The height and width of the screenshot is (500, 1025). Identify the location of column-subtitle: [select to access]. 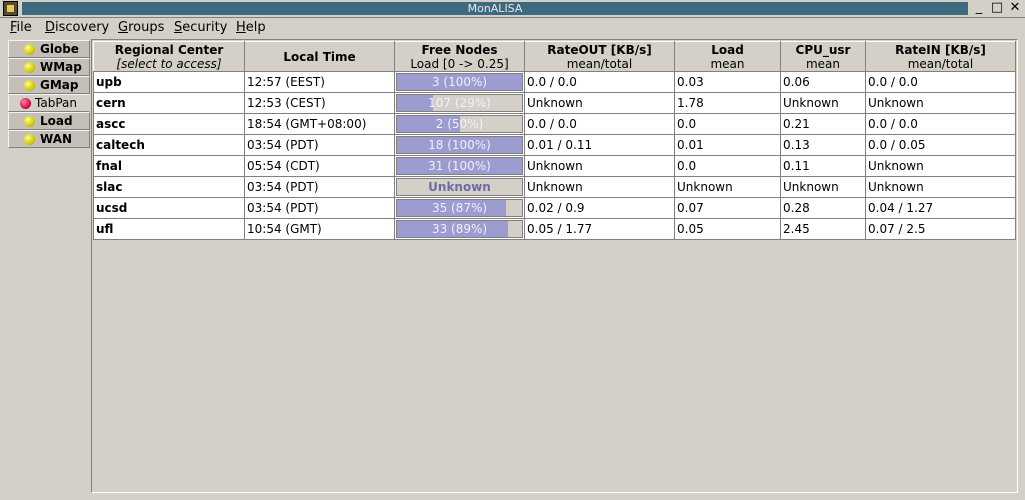
(169, 63).